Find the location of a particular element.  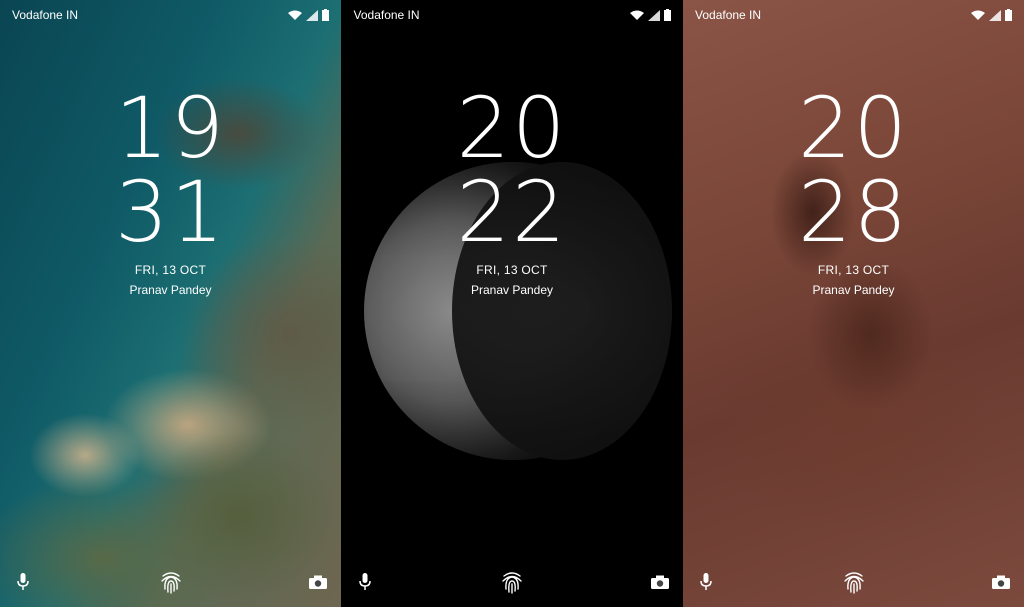

clock: 19 31 is located at coordinates (170, 170).